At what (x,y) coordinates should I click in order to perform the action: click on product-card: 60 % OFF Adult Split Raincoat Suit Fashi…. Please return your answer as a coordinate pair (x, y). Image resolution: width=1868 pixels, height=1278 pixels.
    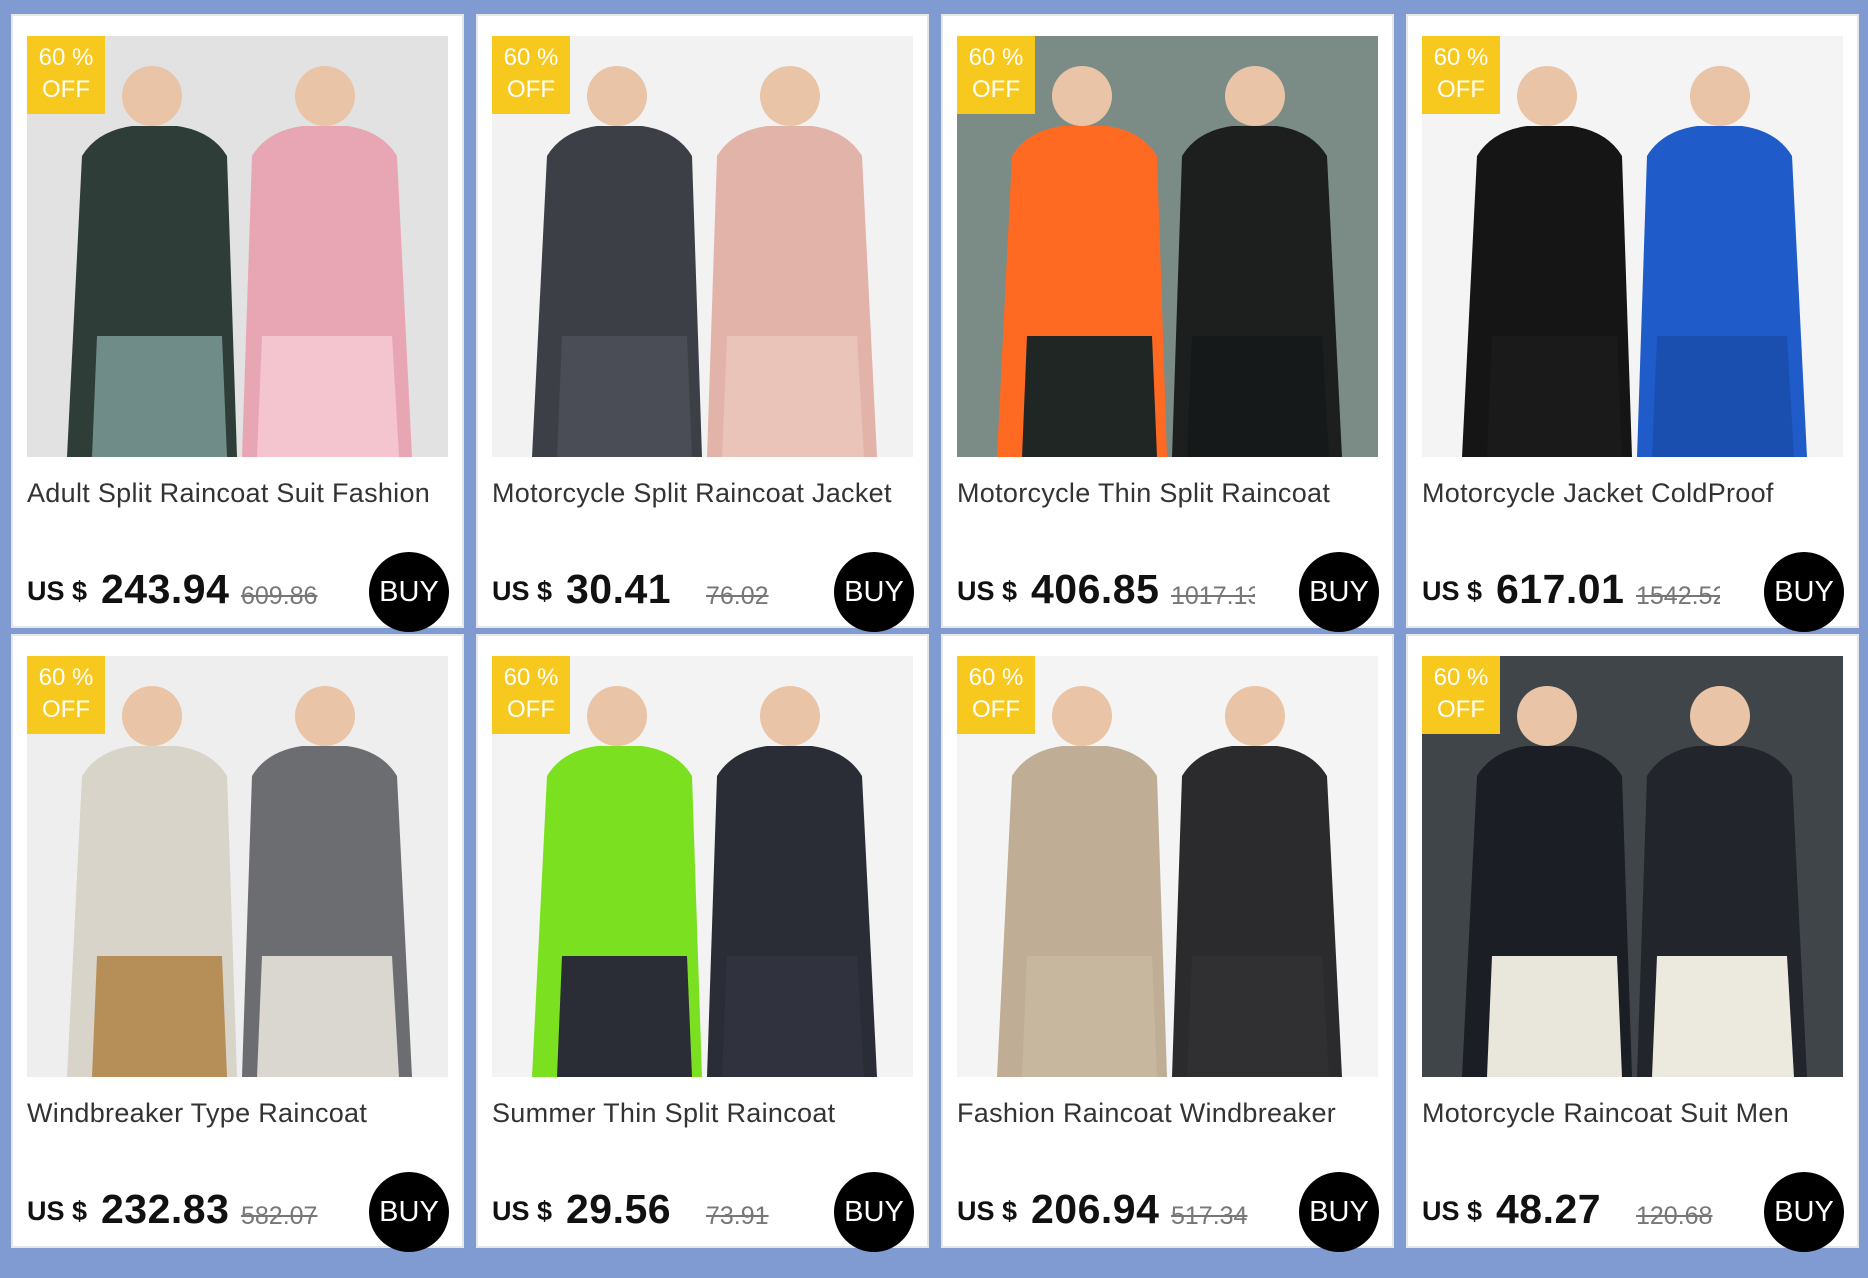
    Looking at the image, I should click on (237, 323).